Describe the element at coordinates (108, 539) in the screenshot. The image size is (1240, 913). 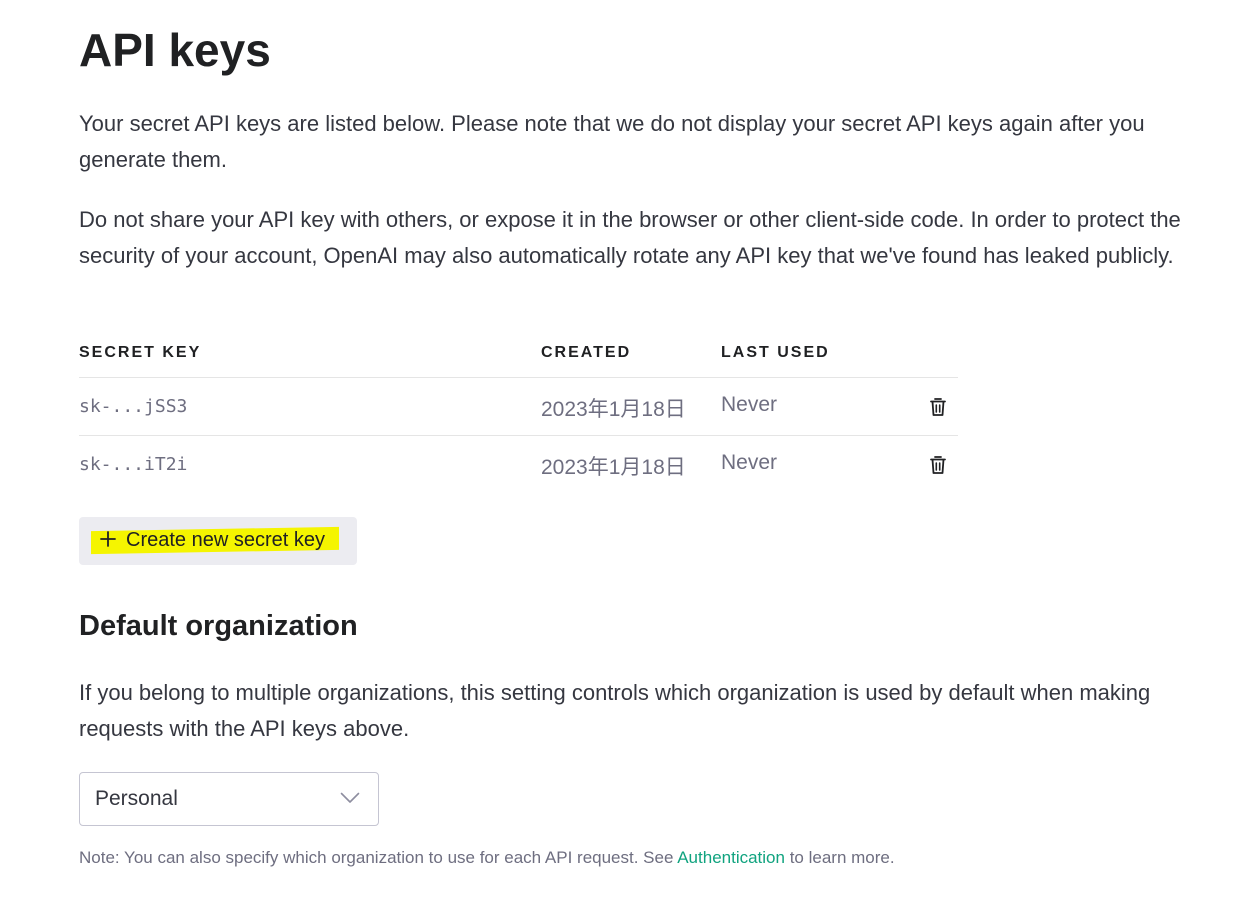
I see `plus-icon` at that location.